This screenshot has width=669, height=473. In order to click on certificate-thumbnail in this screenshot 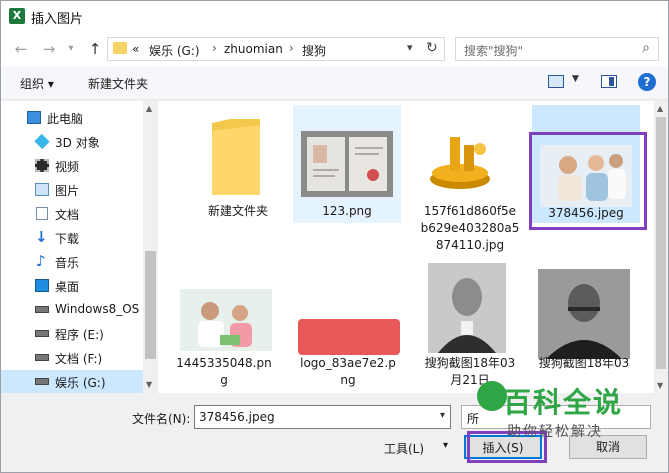, I will do `click(347, 164)`.